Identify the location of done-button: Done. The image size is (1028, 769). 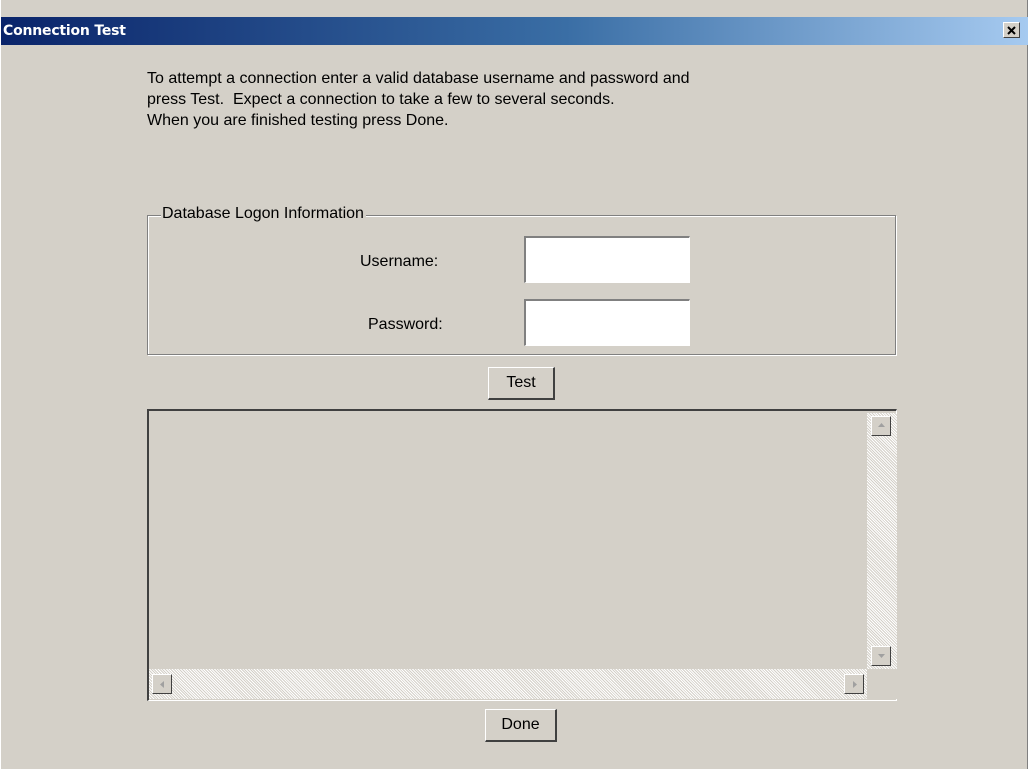
(521, 725).